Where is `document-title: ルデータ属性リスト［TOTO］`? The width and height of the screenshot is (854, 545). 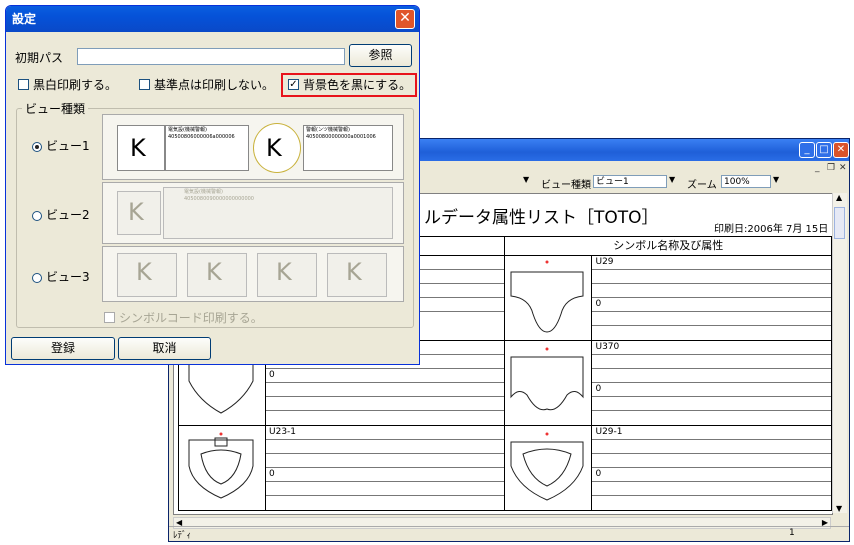
document-title: ルデータ属性リスト［TOTO］ is located at coordinates (541, 218).